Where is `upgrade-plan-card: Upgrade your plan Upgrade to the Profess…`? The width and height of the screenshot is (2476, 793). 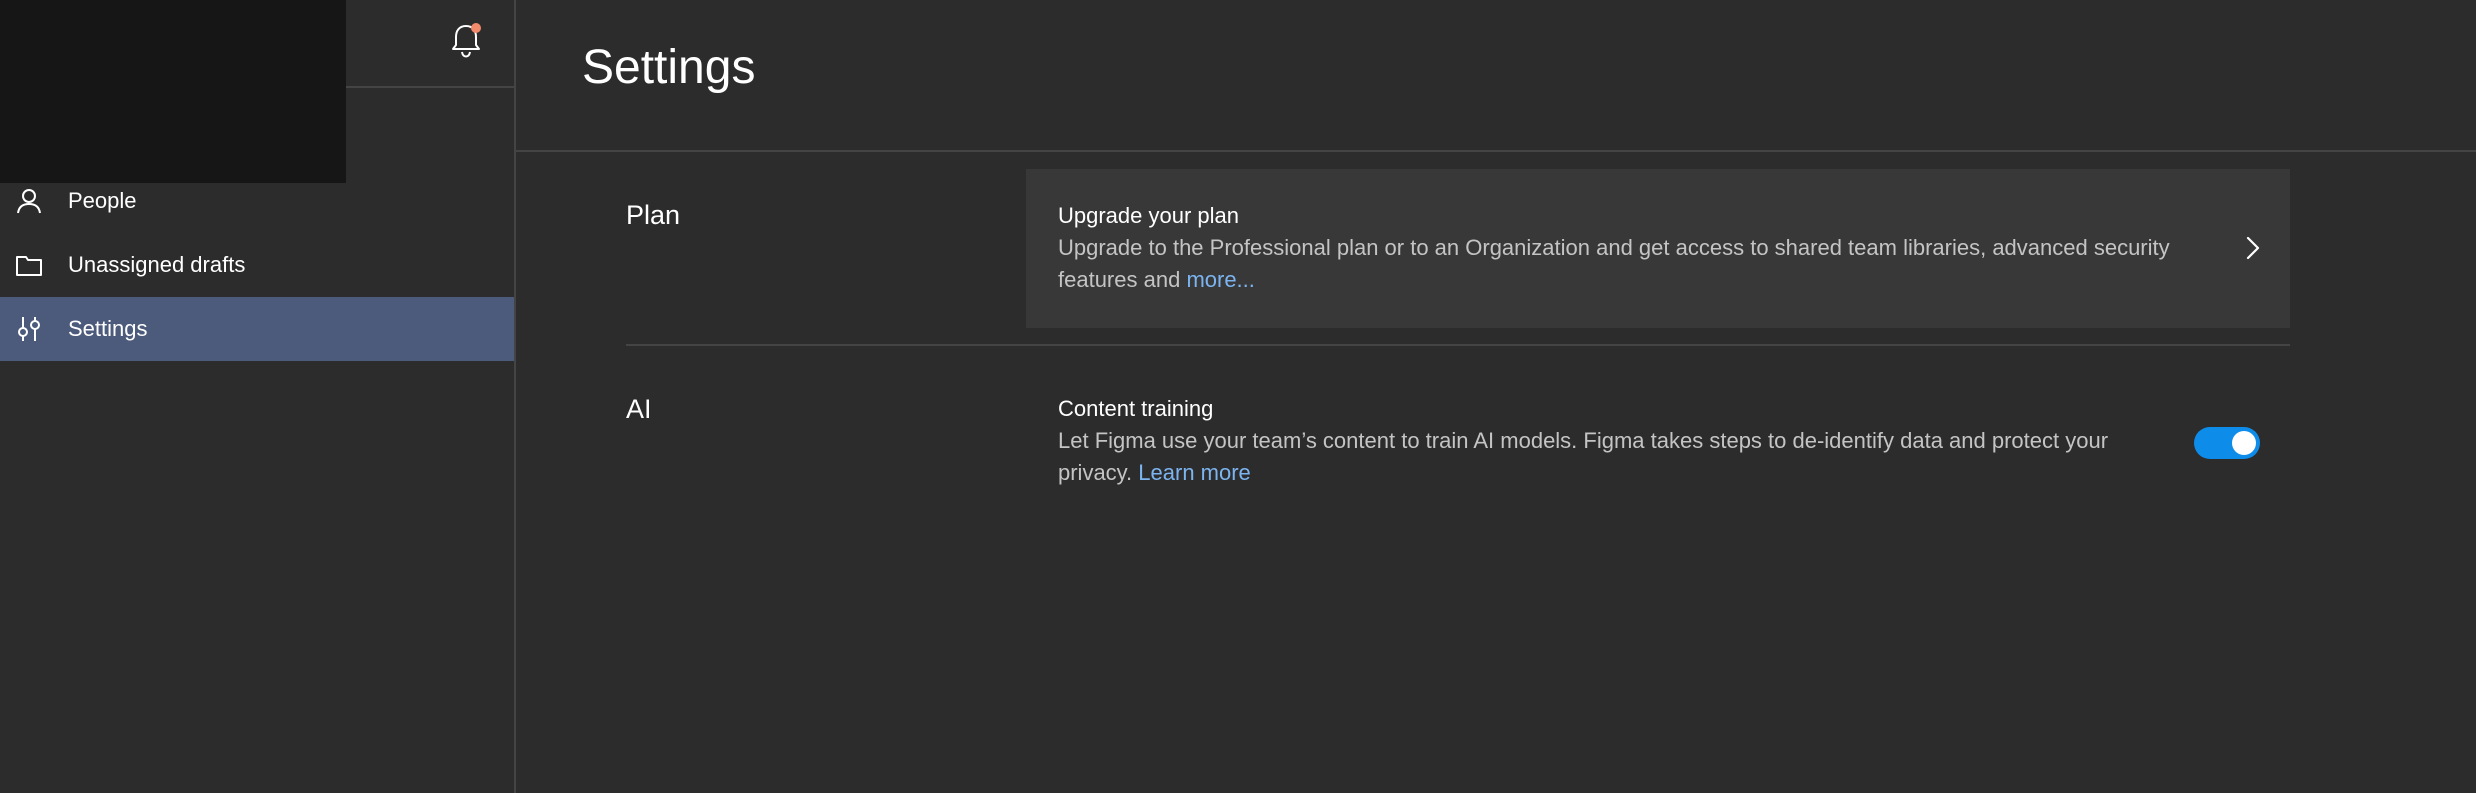 upgrade-plan-card: Upgrade your plan Upgrade to the Profess… is located at coordinates (1658, 248).